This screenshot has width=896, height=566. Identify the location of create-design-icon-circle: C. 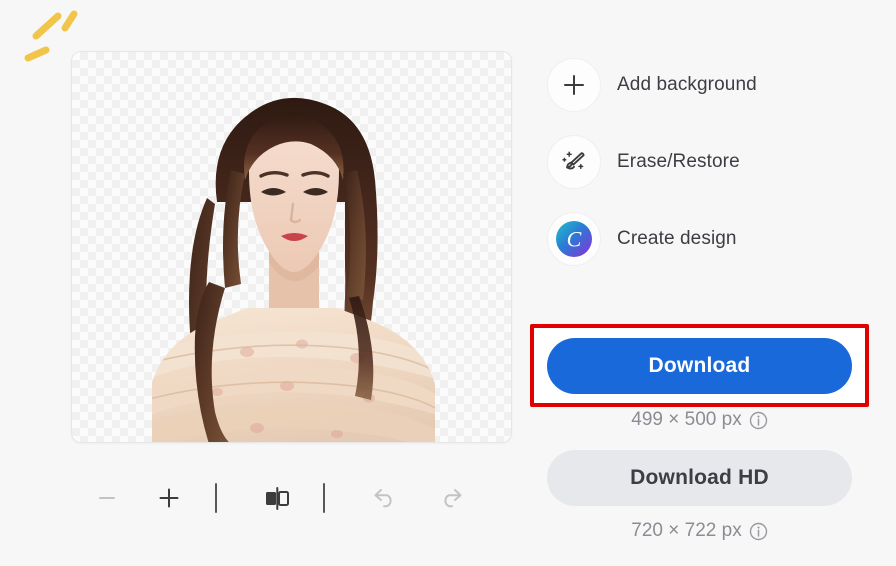
(574, 239).